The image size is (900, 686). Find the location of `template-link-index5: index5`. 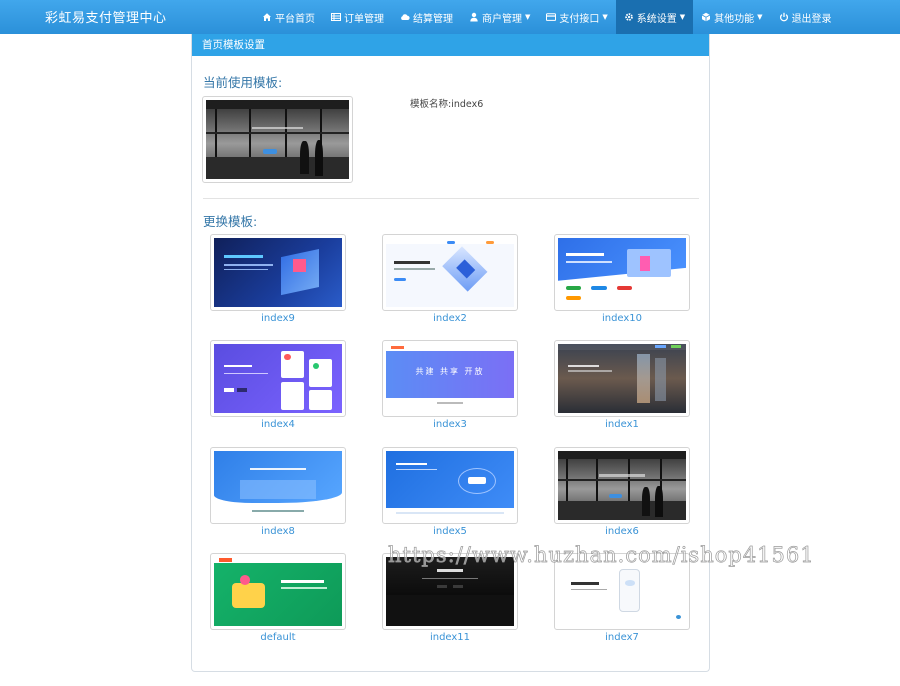

template-link-index5: index5 is located at coordinates (450, 531).